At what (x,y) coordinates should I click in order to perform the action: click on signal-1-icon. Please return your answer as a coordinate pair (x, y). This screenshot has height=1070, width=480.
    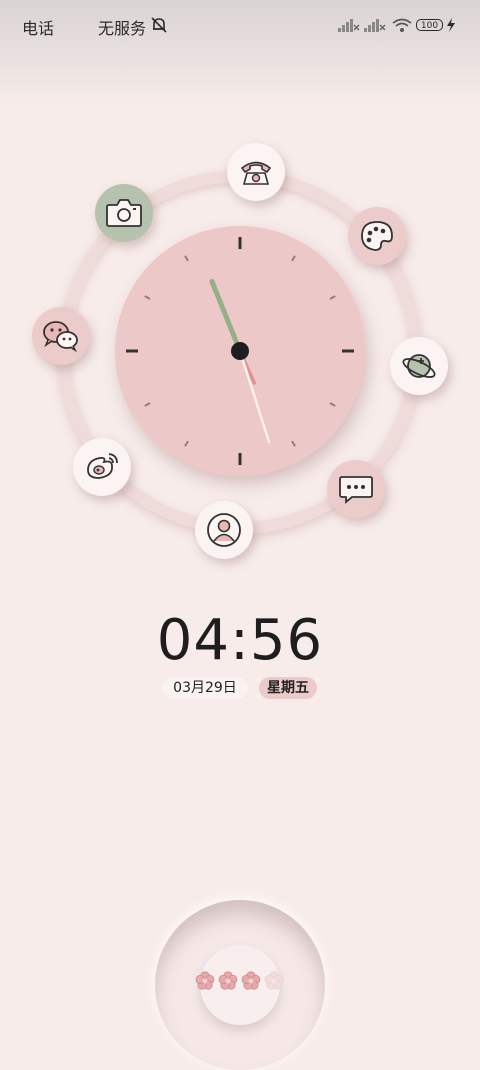
    Looking at the image, I should click on (349, 25).